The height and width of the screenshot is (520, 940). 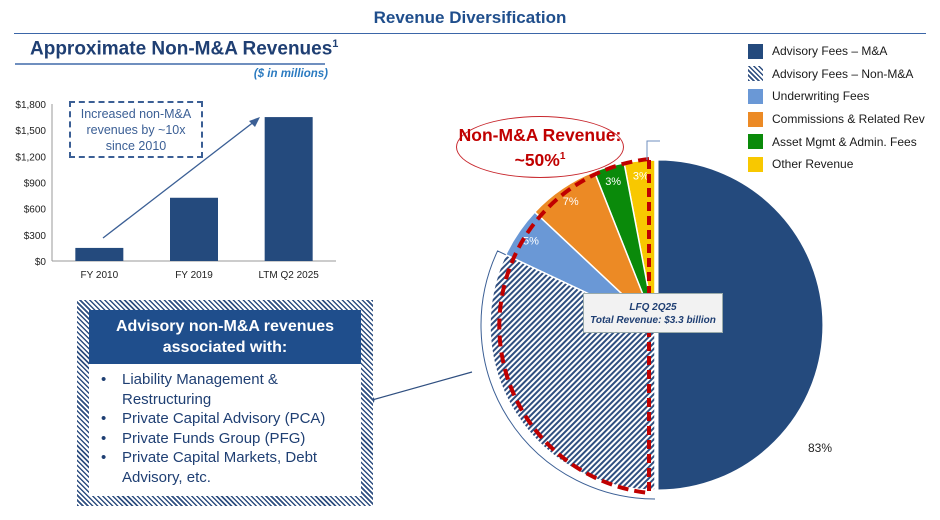 What do you see at coordinates (540, 135) in the screenshot?
I see `oval-line1: Non-M&A Revenue:` at bounding box center [540, 135].